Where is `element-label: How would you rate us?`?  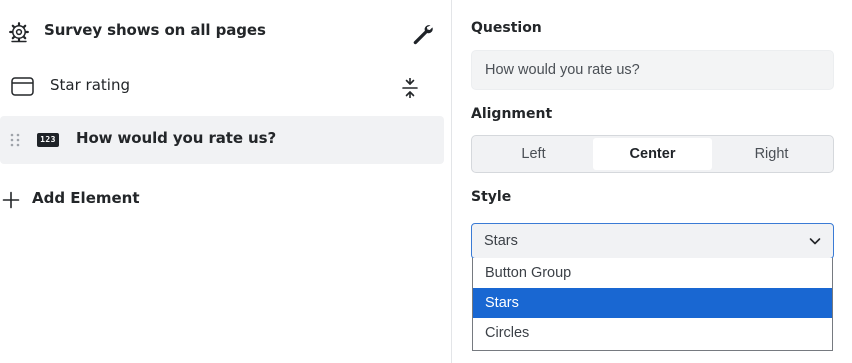 element-label: How would you rate us? is located at coordinates (176, 138).